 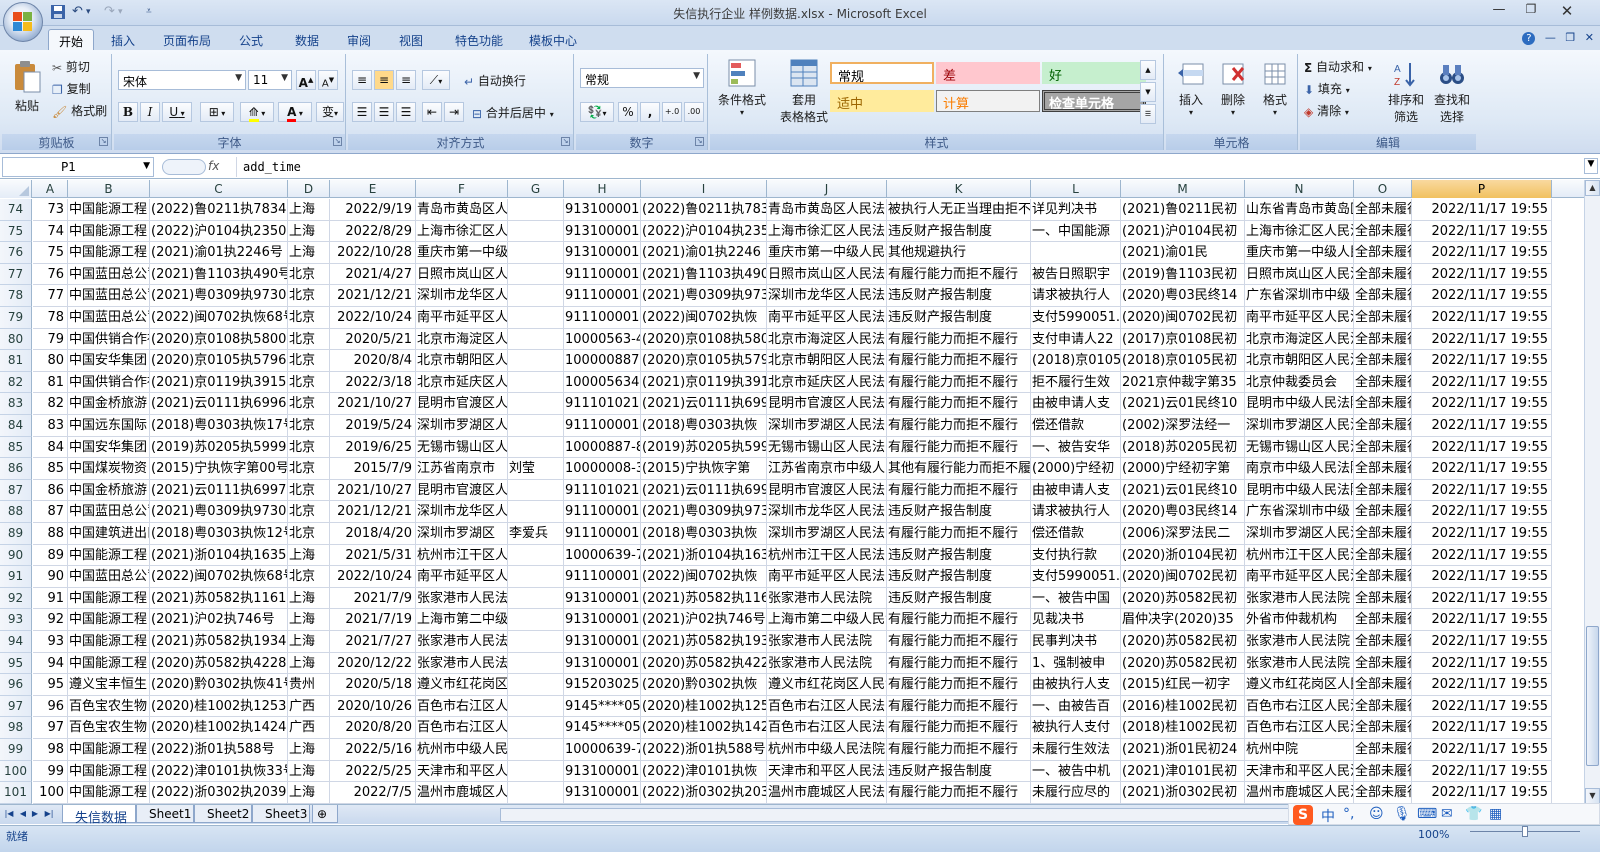 I want to click on column-header-d: D, so click(x=309, y=189).